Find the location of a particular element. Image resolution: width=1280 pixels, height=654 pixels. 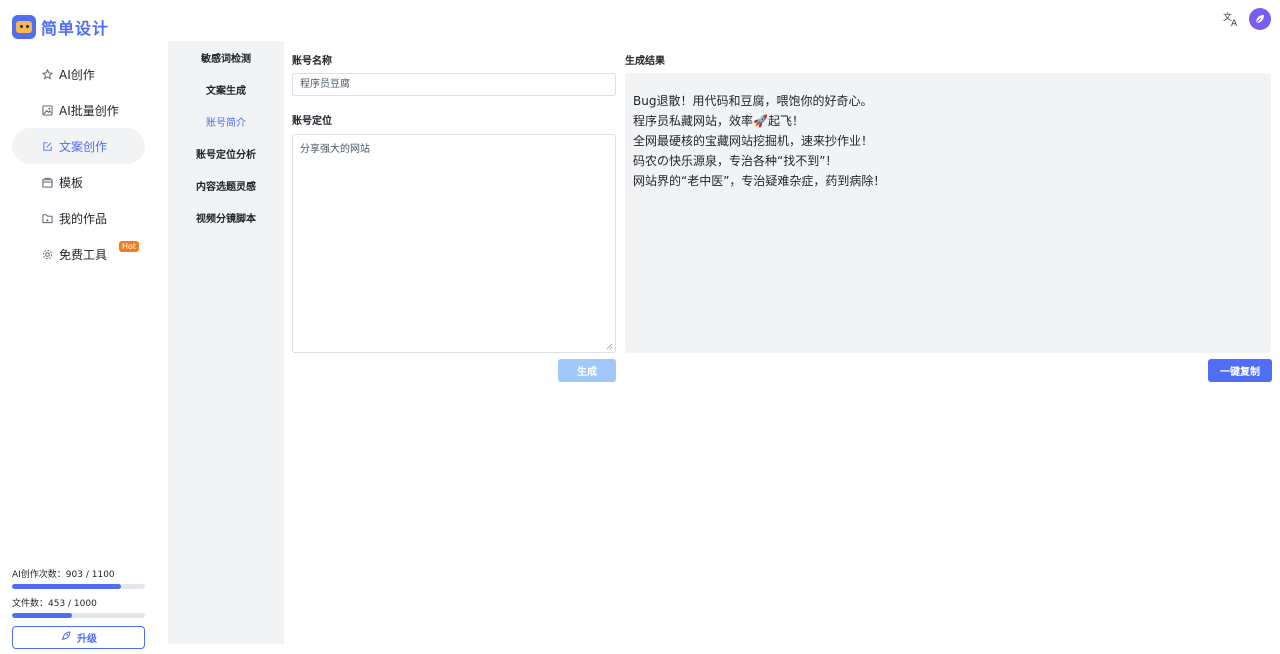

submenu-item-positioning: 账号定位分析 is located at coordinates (226, 153).